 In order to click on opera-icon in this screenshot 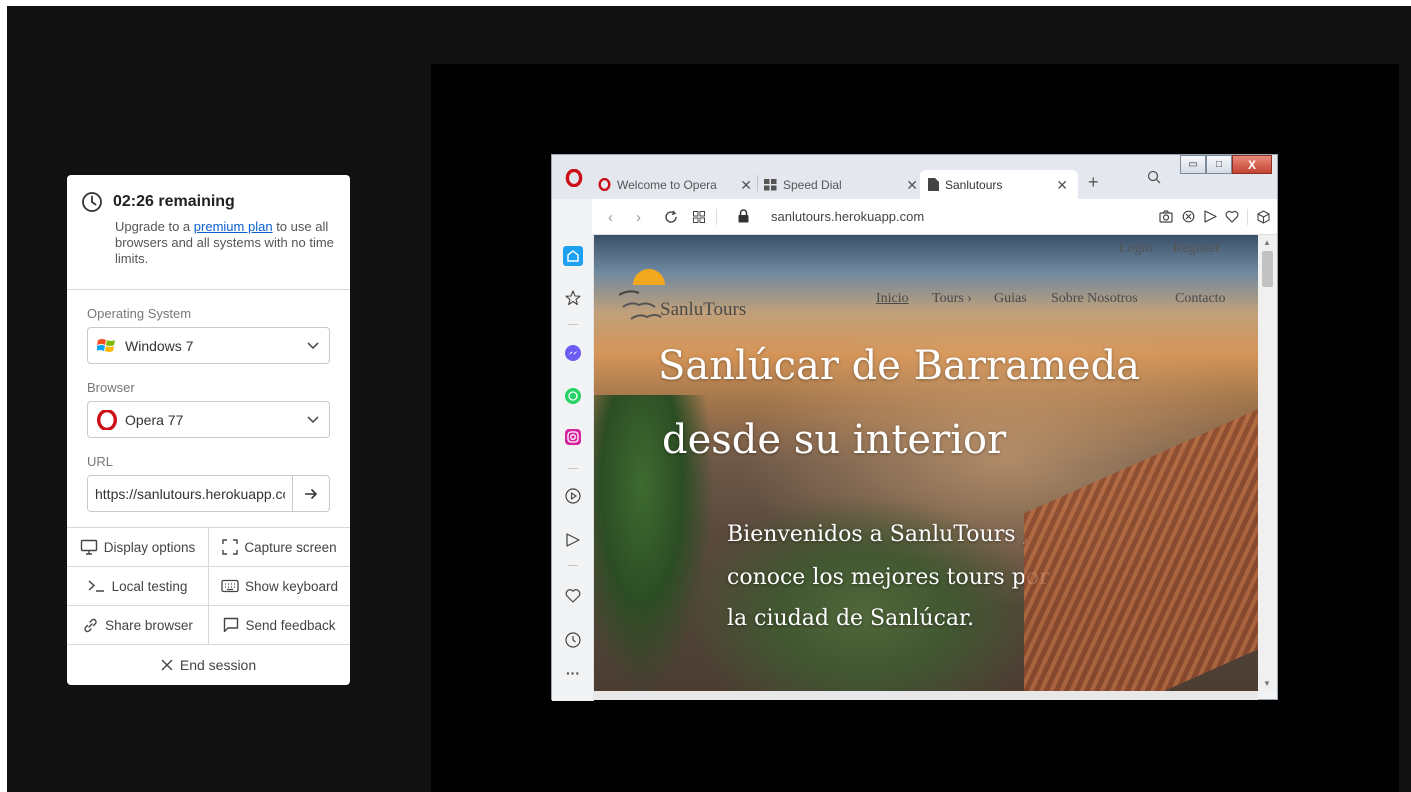, I will do `click(604, 184)`.